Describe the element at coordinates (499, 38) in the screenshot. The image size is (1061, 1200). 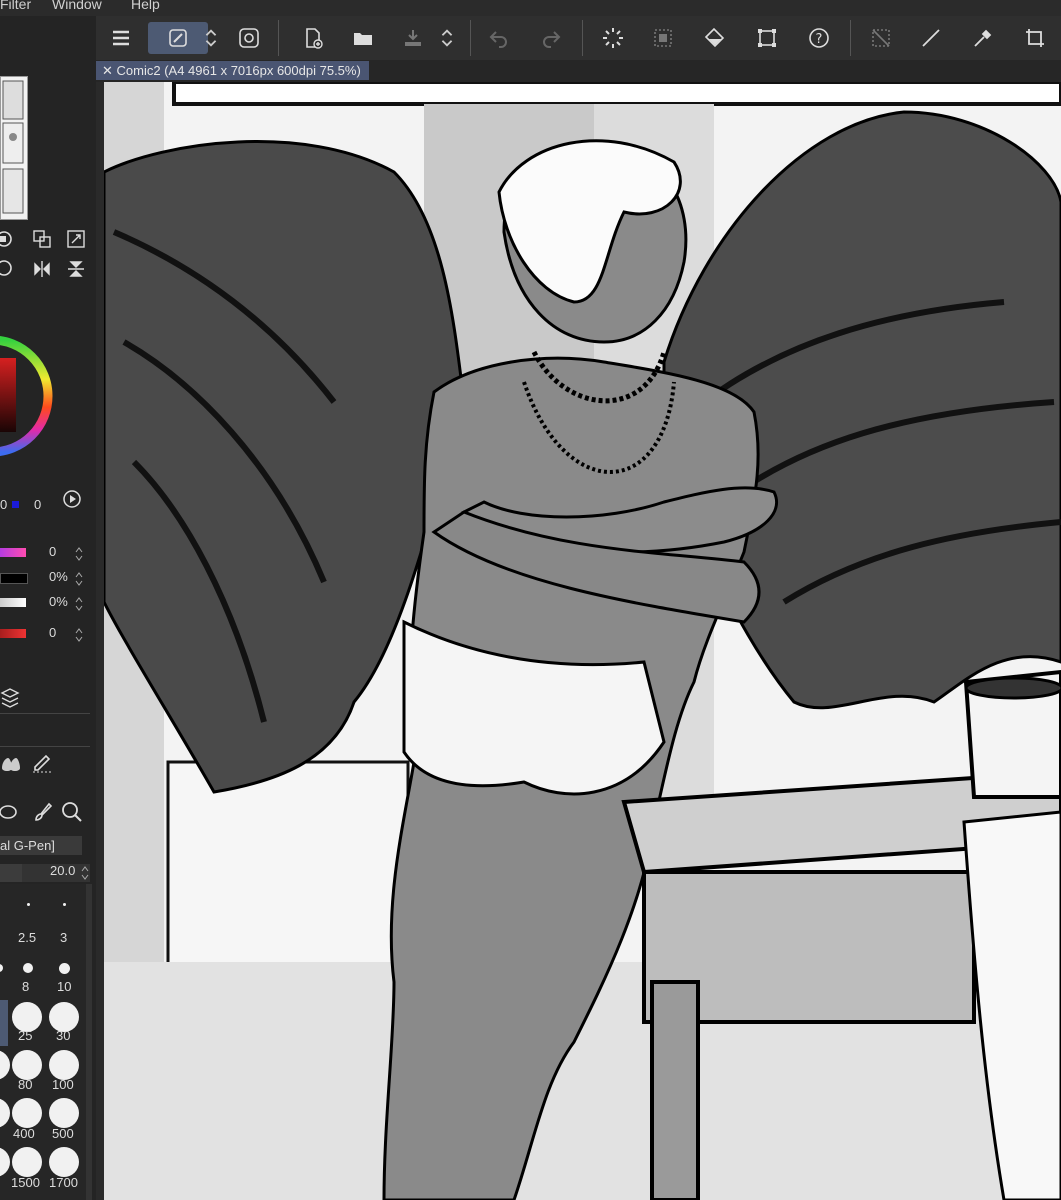
I see `undo-icon` at that location.